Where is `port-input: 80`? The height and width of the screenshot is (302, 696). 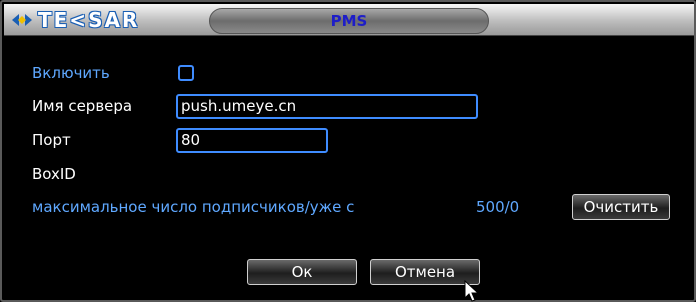 port-input: 80 is located at coordinates (252, 140).